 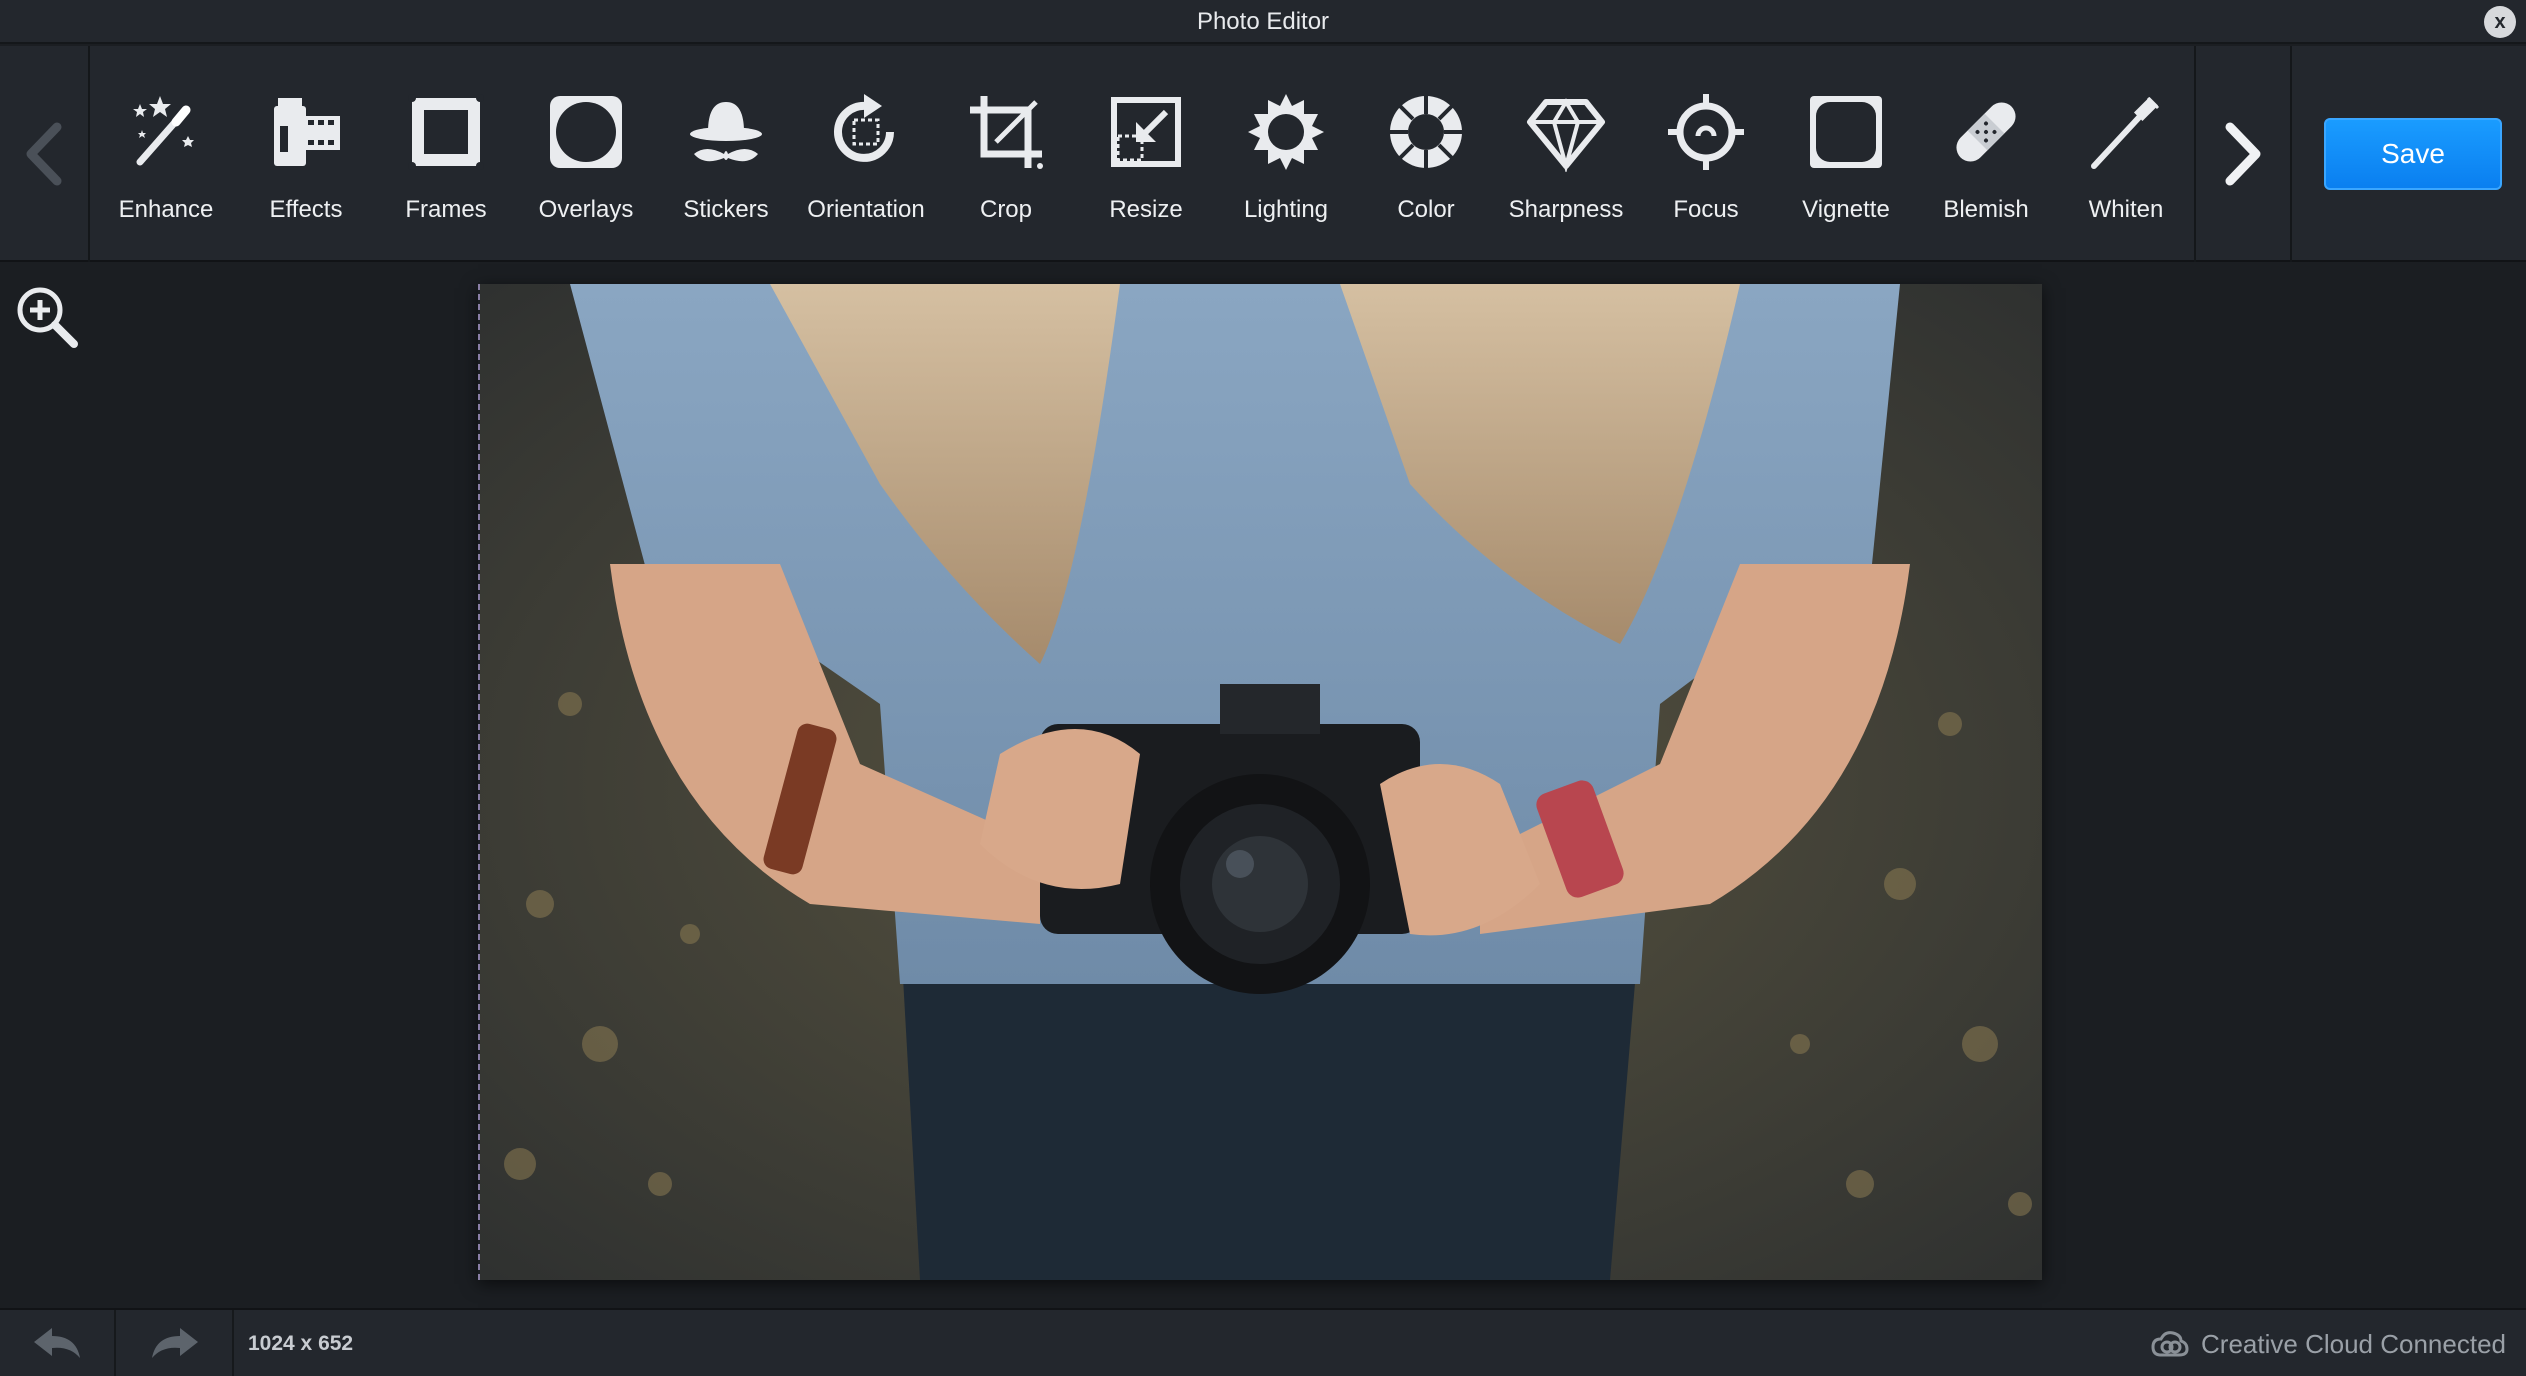 What do you see at coordinates (866, 209) in the screenshot?
I see `tool-label: Orientation` at bounding box center [866, 209].